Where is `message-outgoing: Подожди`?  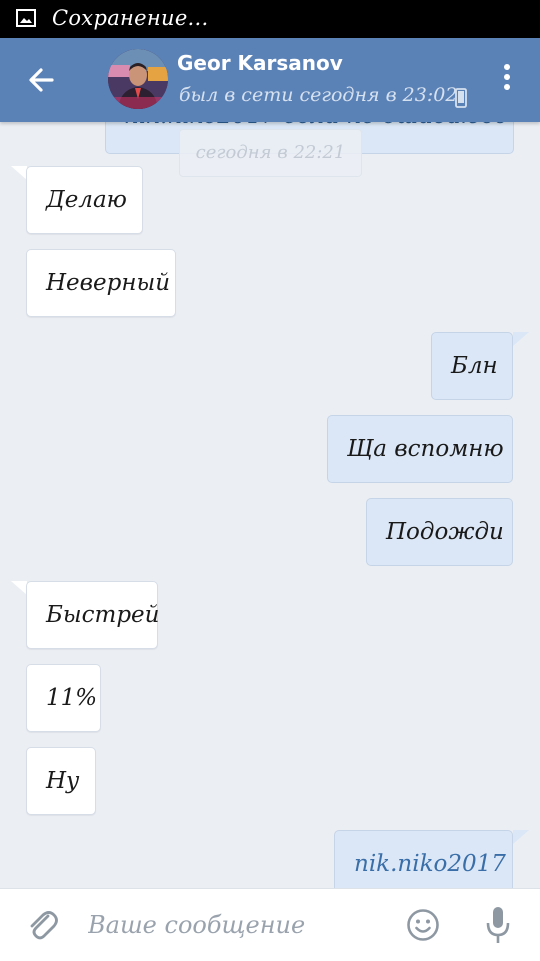
message-outgoing: Подожди is located at coordinates (439, 532).